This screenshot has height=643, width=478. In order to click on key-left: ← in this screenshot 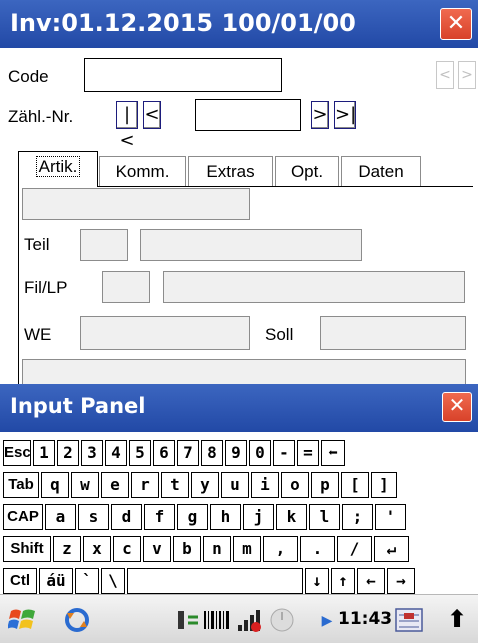, I will do `click(371, 581)`.